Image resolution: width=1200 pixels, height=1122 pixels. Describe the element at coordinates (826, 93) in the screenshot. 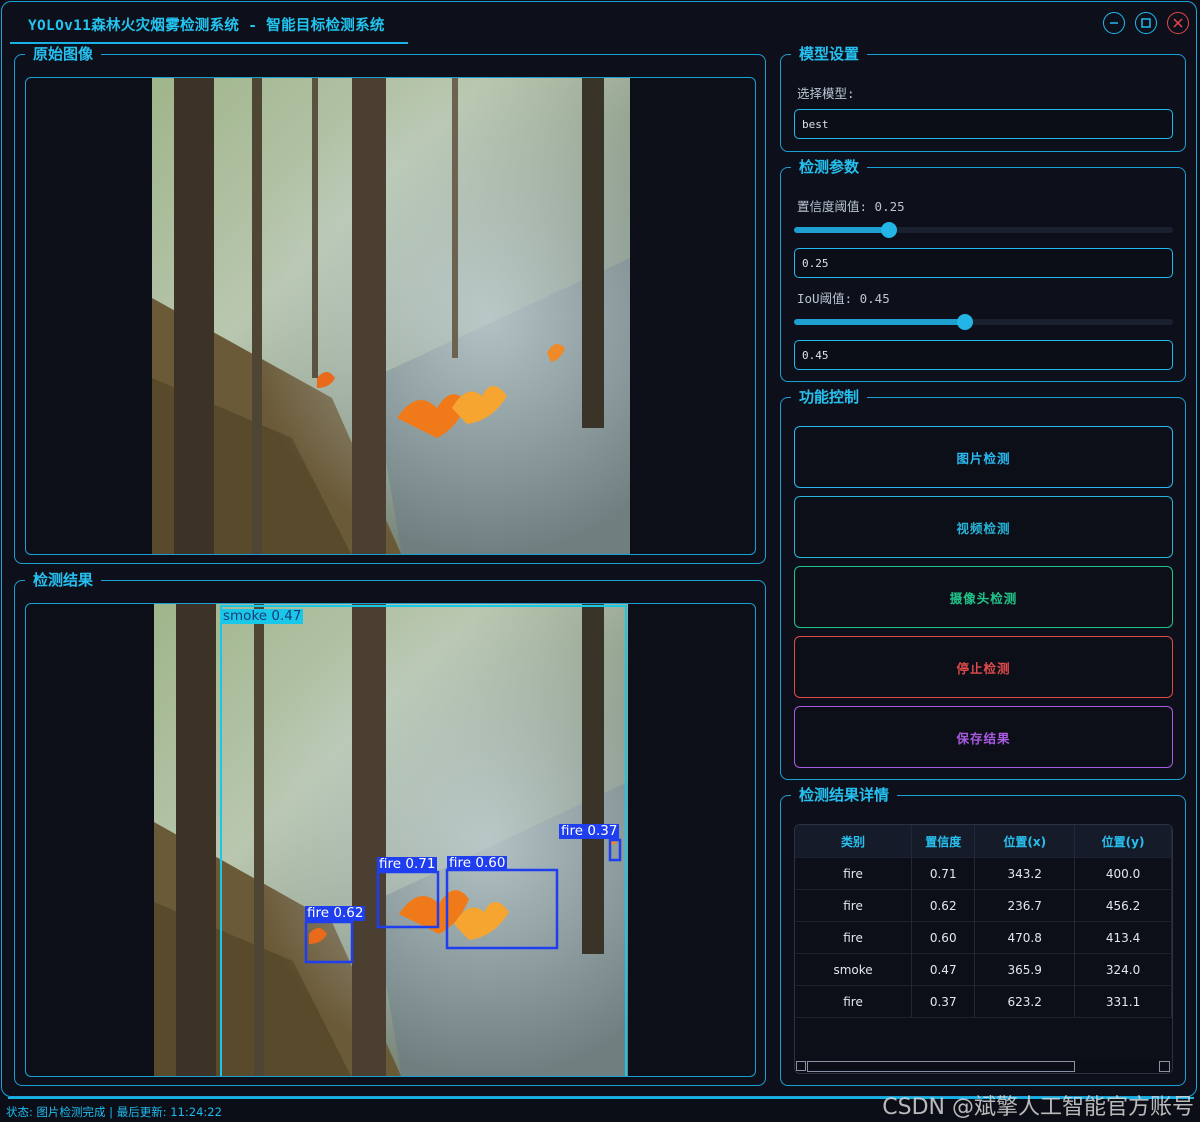

I see `select-model-label: 选择模型:` at that location.